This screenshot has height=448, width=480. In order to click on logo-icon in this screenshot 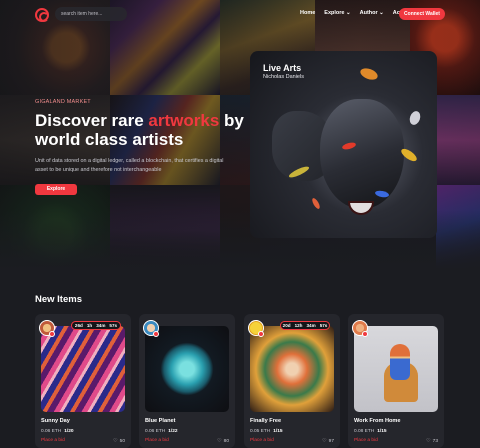, I will do `click(42, 15)`.